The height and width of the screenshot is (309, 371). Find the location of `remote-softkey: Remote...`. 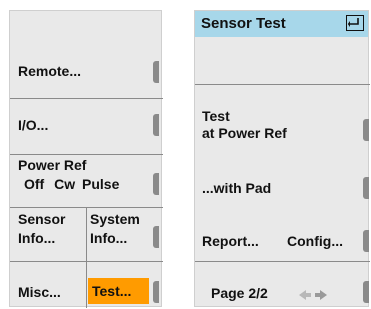

remote-softkey: Remote... is located at coordinates (49, 71).